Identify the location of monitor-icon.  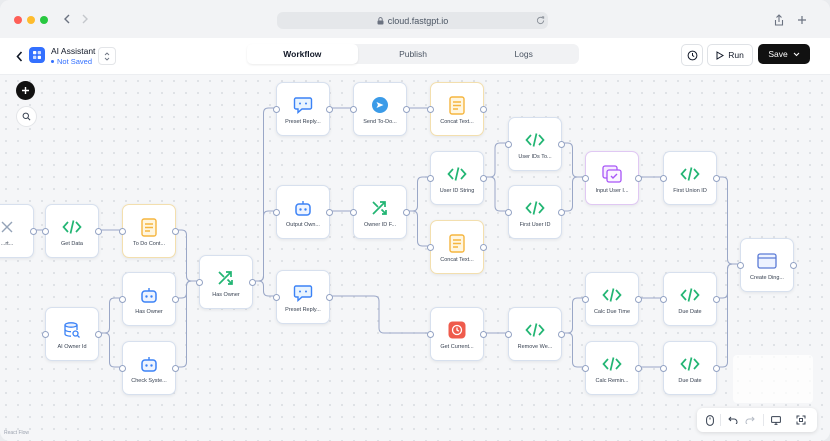
(776, 420).